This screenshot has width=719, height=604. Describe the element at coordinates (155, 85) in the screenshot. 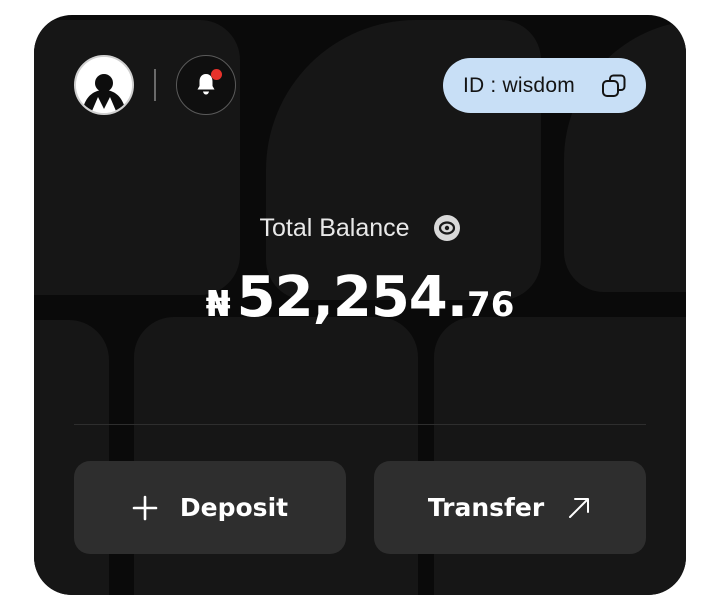

I see `header-divider` at that location.